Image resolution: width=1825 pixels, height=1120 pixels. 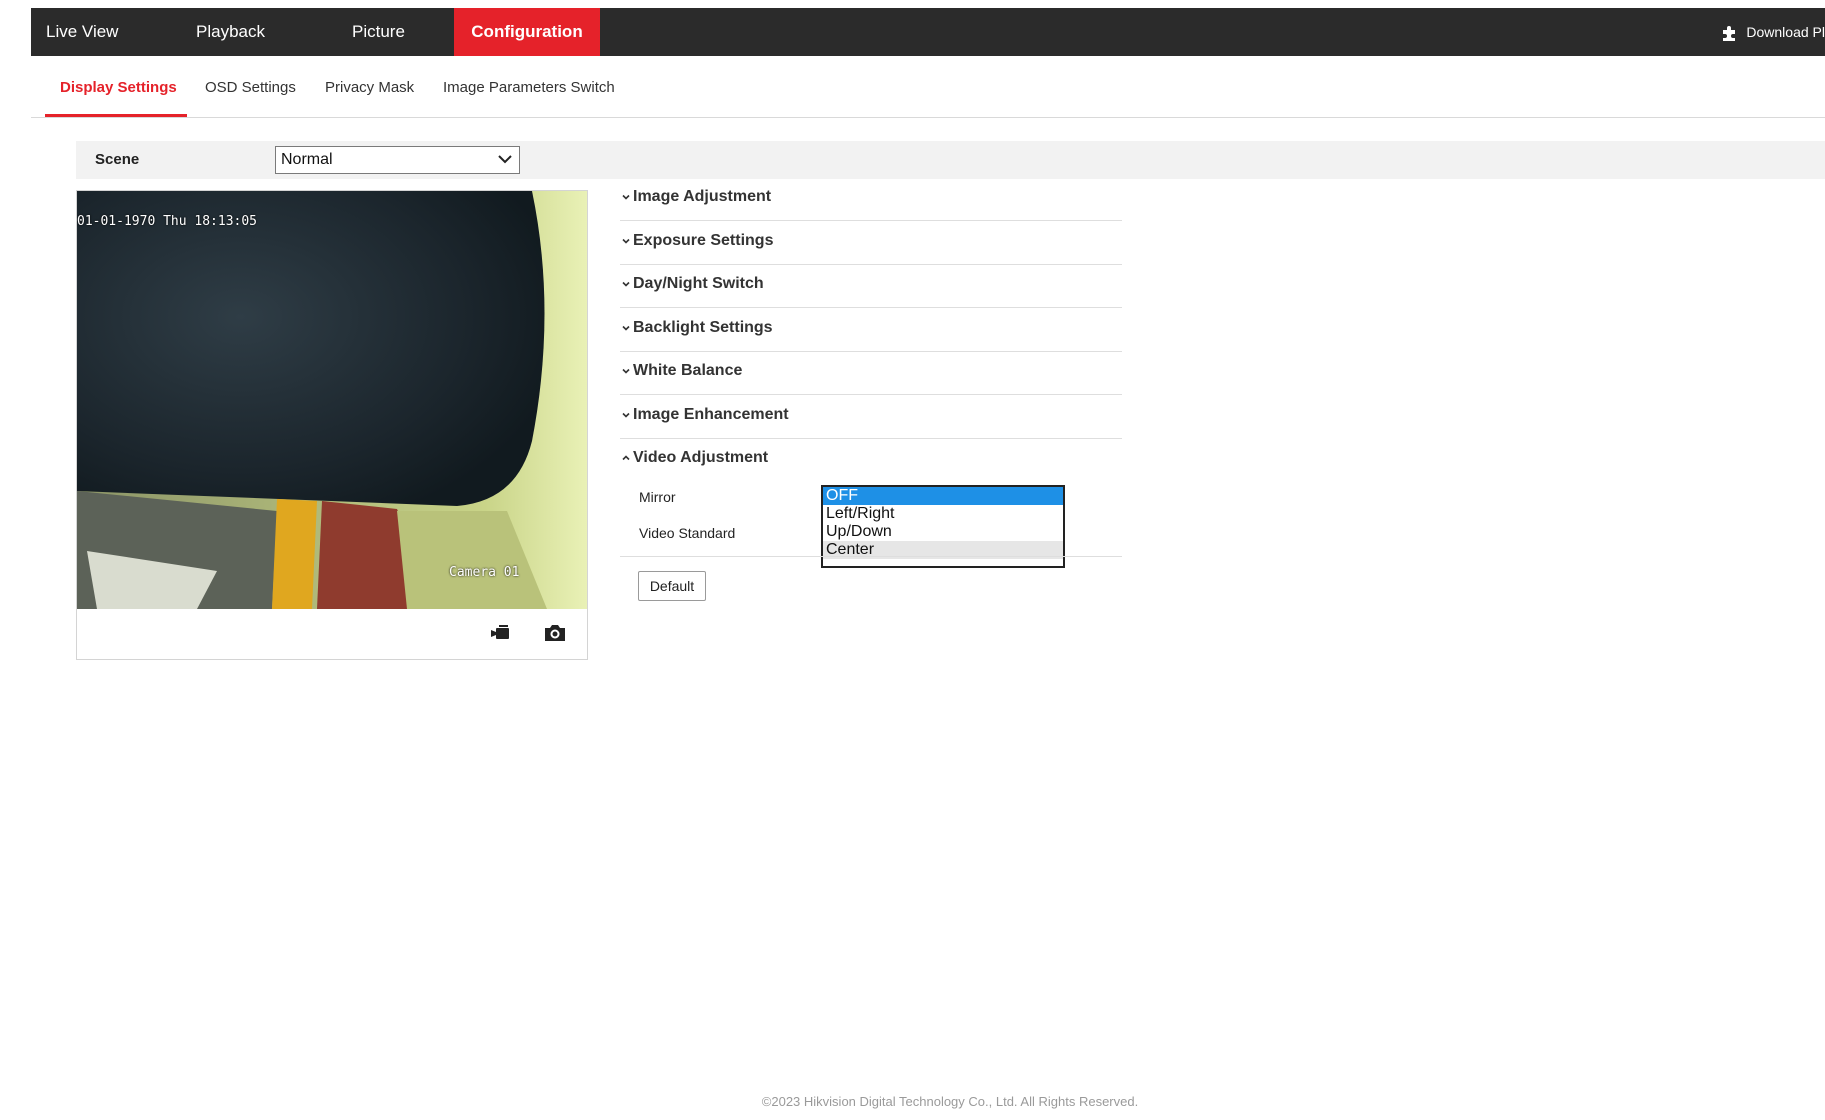 What do you see at coordinates (369, 88) in the screenshot?
I see `tab-privacy-mask: Privacy Mask` at bounding box center [369, 88].